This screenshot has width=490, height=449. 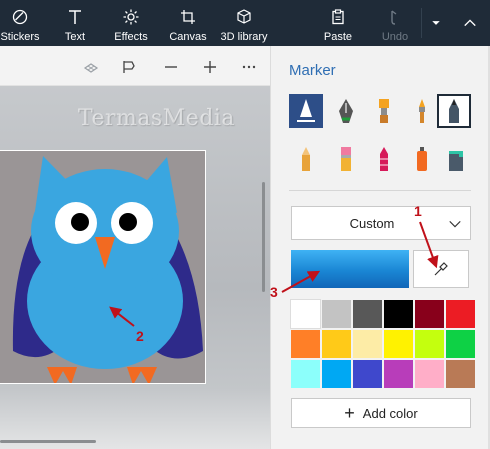 What do you see at coordinates (75, 17) in the screenshot?
I see `text-icon` at bounding box center [75, 17].